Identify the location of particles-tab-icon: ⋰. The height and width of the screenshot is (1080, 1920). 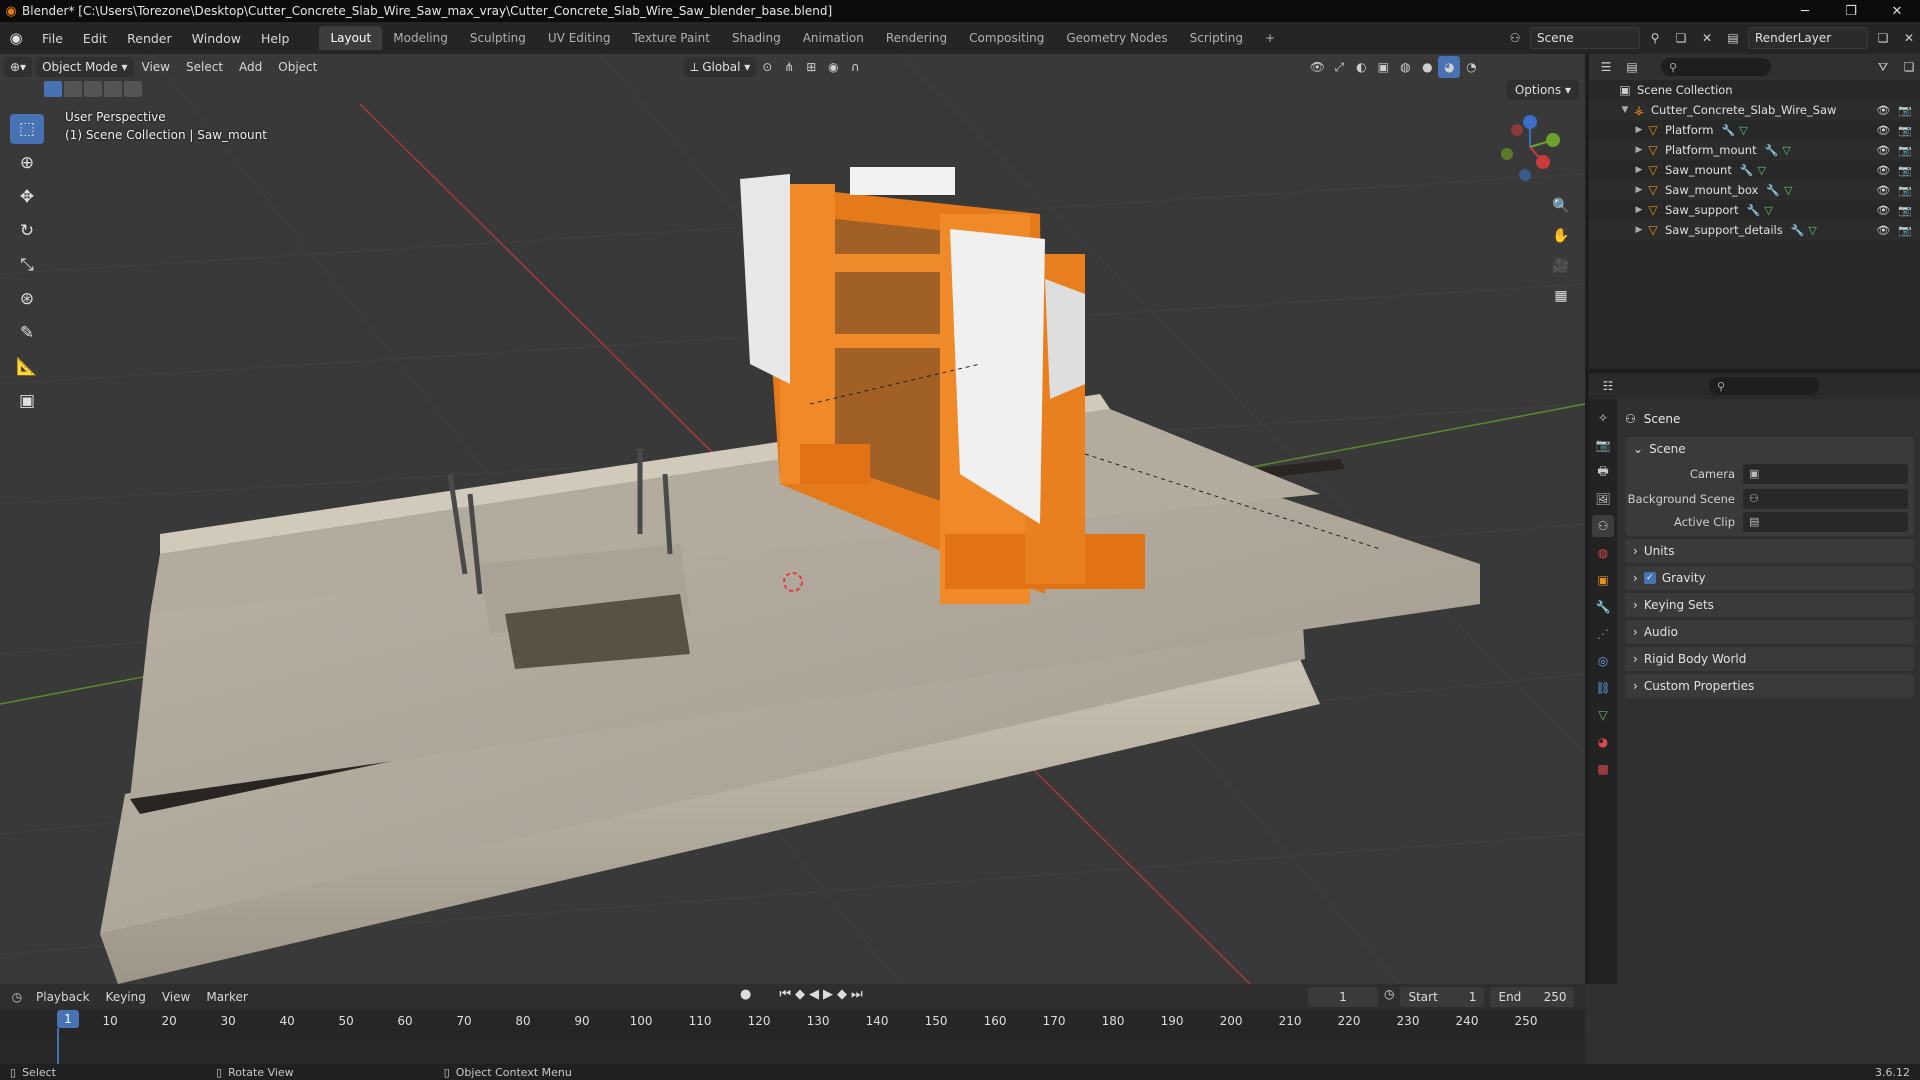
(1603, 634).